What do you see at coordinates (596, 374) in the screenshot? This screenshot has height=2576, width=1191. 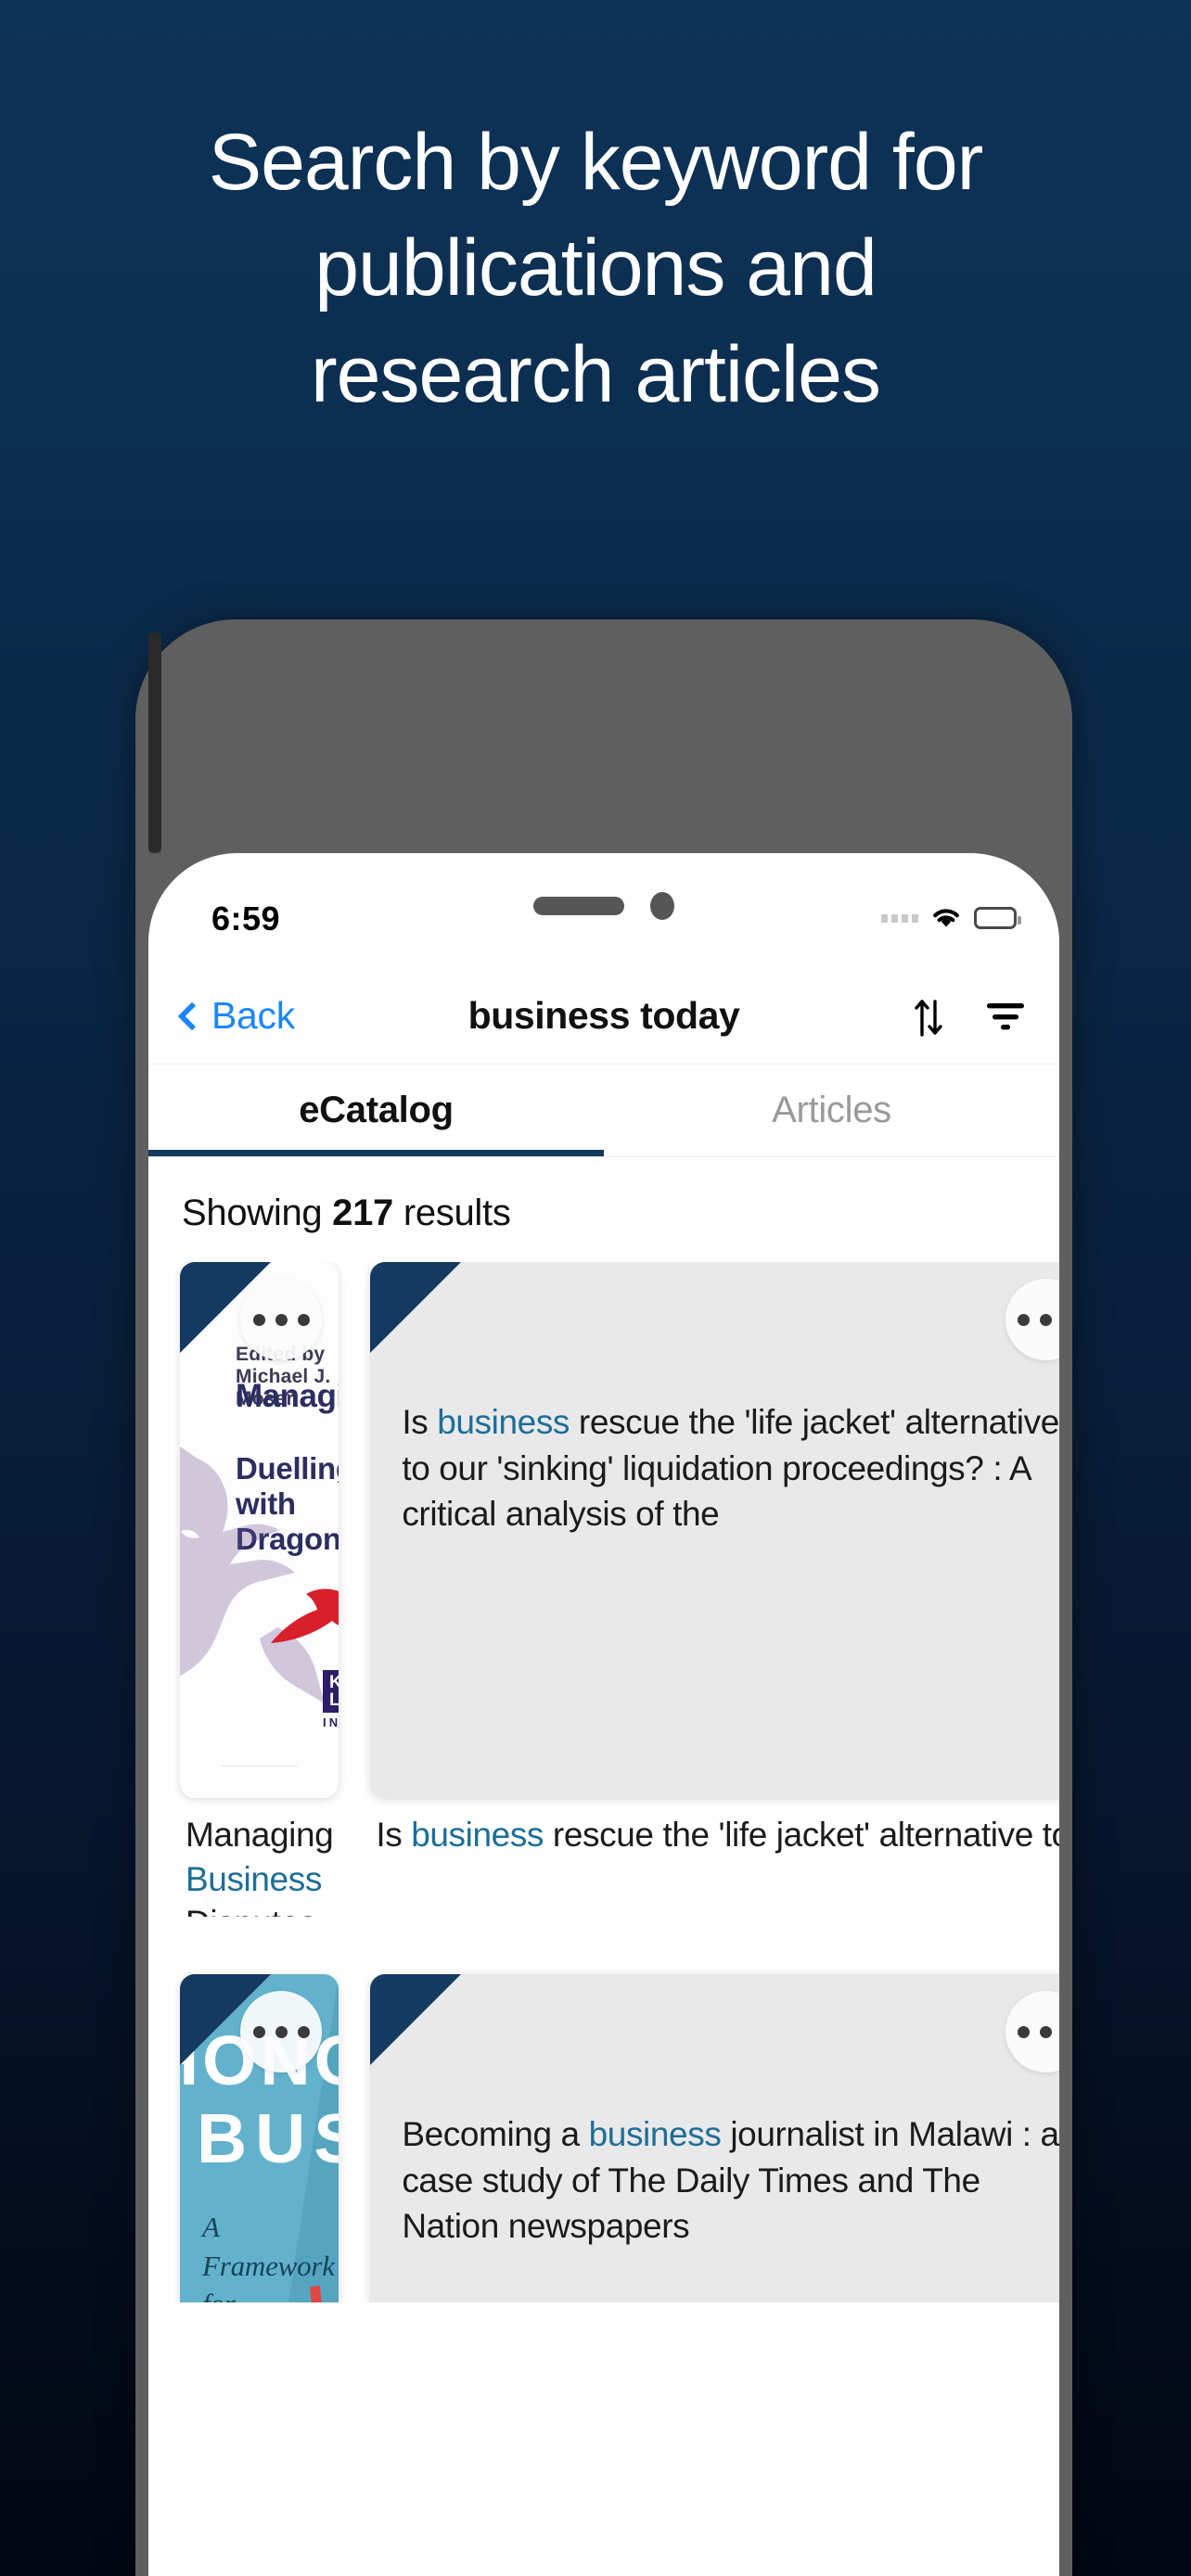 I see `headline-line-3: research articles` at bounding box center [596, 374].